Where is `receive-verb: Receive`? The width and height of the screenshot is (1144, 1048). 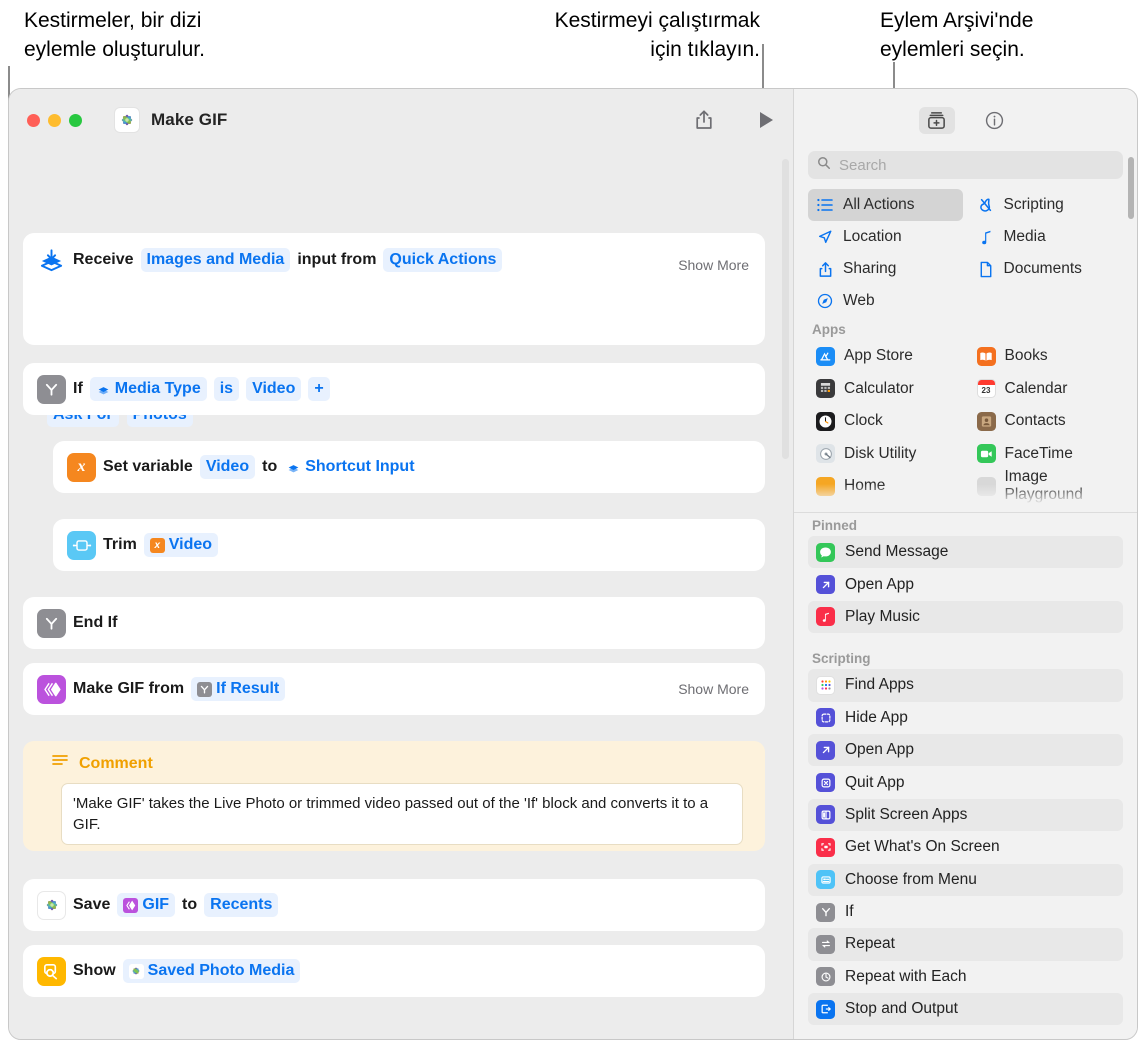 receive-verb: Receive is located at coordinates (103, 259).